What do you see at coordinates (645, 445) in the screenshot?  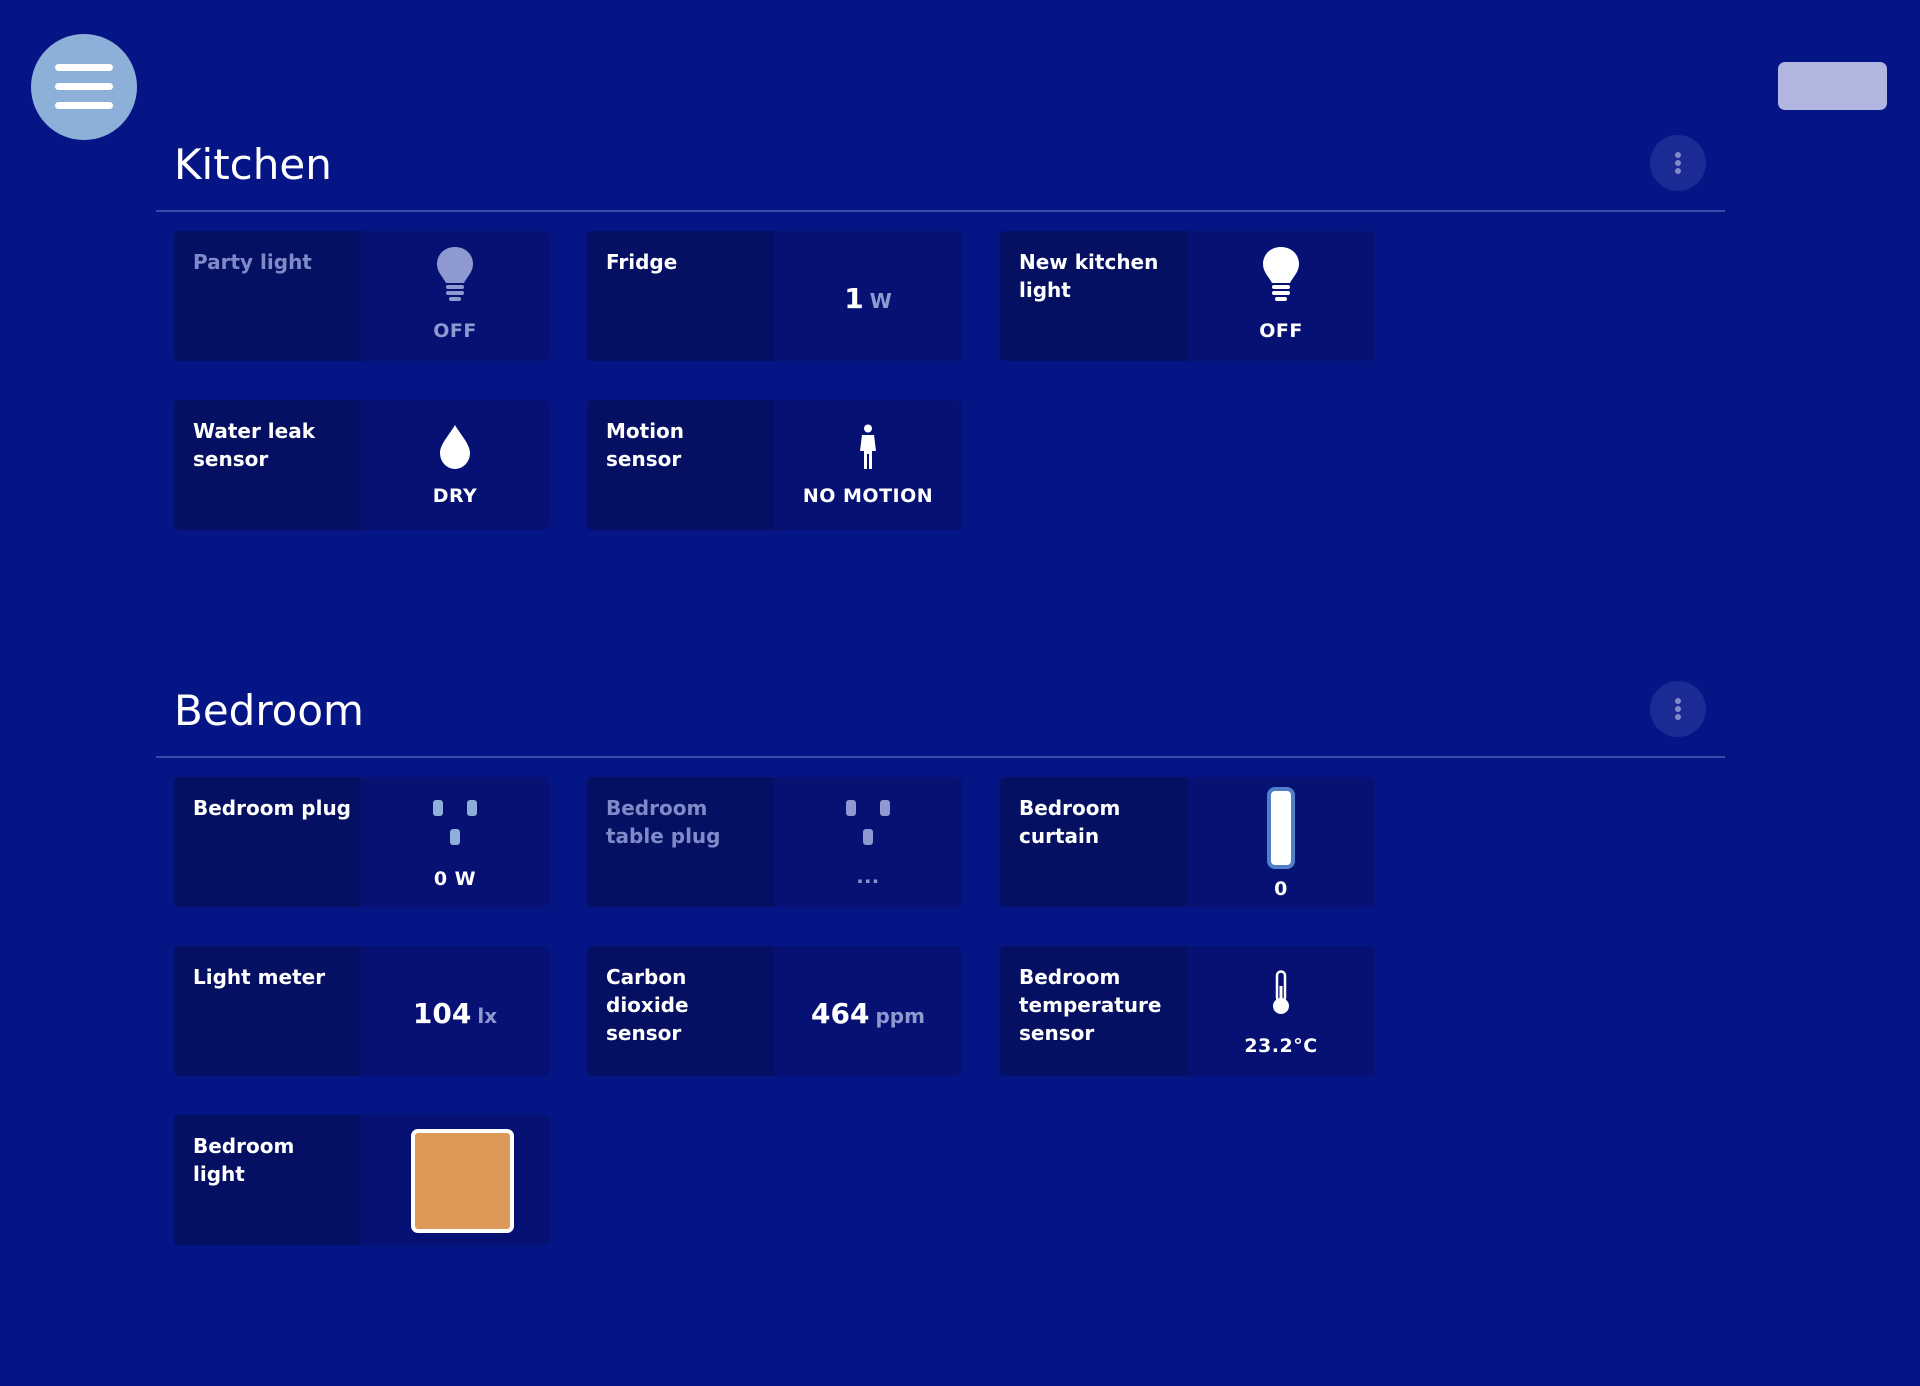 I see `device-name: Motion sensor` at bounding box center [645, 445].